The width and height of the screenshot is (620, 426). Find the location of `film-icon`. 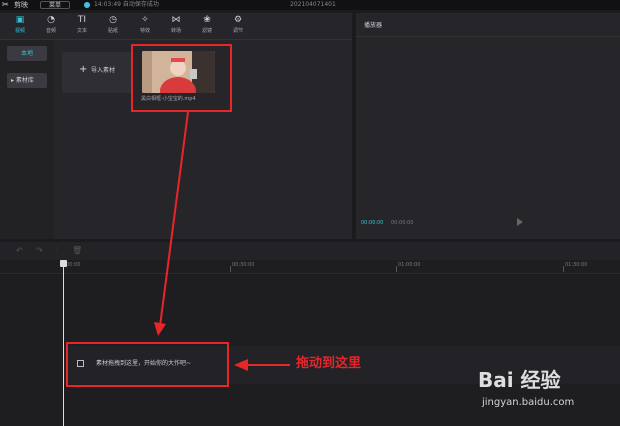

film-icon is located at coordinates (80, 363).